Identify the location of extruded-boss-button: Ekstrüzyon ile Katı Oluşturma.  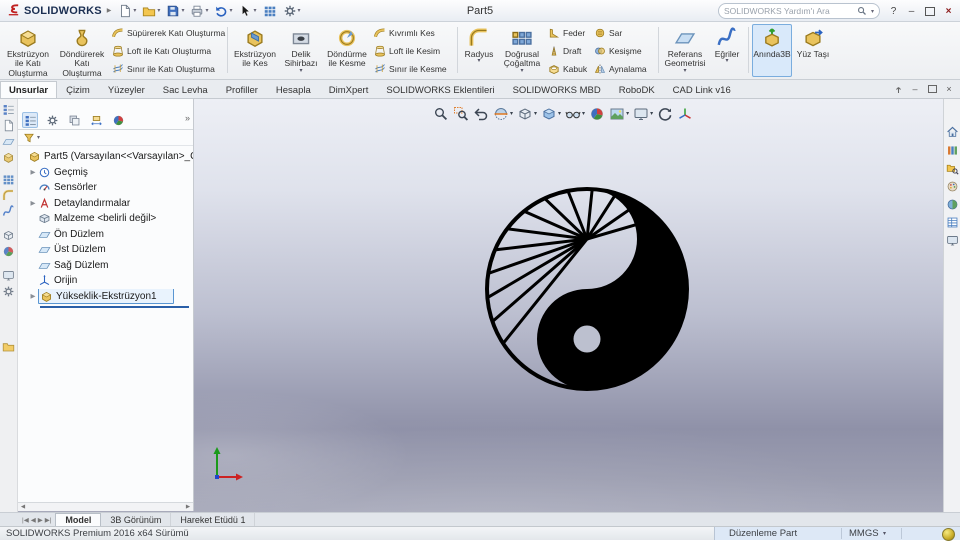
(28, 50).